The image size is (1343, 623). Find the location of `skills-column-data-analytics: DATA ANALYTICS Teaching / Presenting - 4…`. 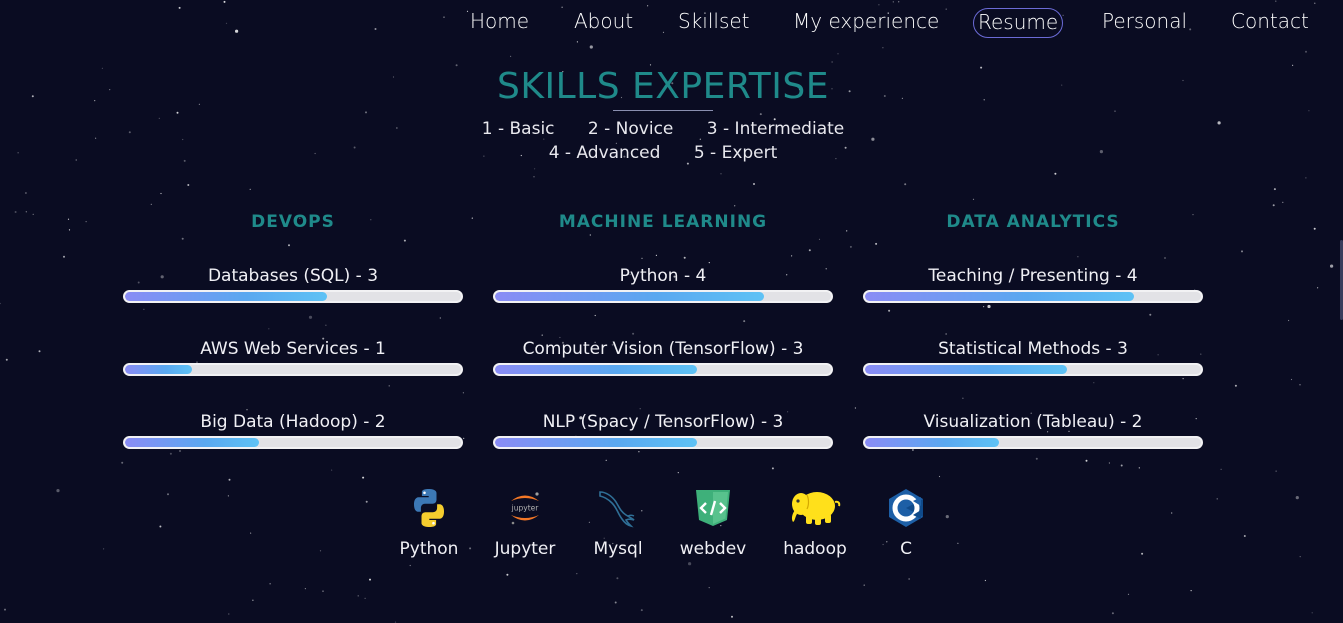

skills-column-data-analytics: DATA ANALYTICS Teaching / Presenting - 4… is located at coordinates (1033, 330).